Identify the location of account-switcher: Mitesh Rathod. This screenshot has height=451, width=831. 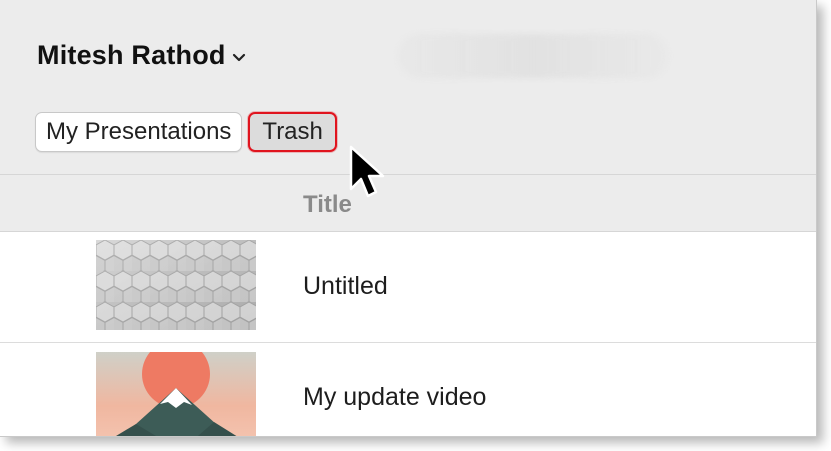
(141, 55).